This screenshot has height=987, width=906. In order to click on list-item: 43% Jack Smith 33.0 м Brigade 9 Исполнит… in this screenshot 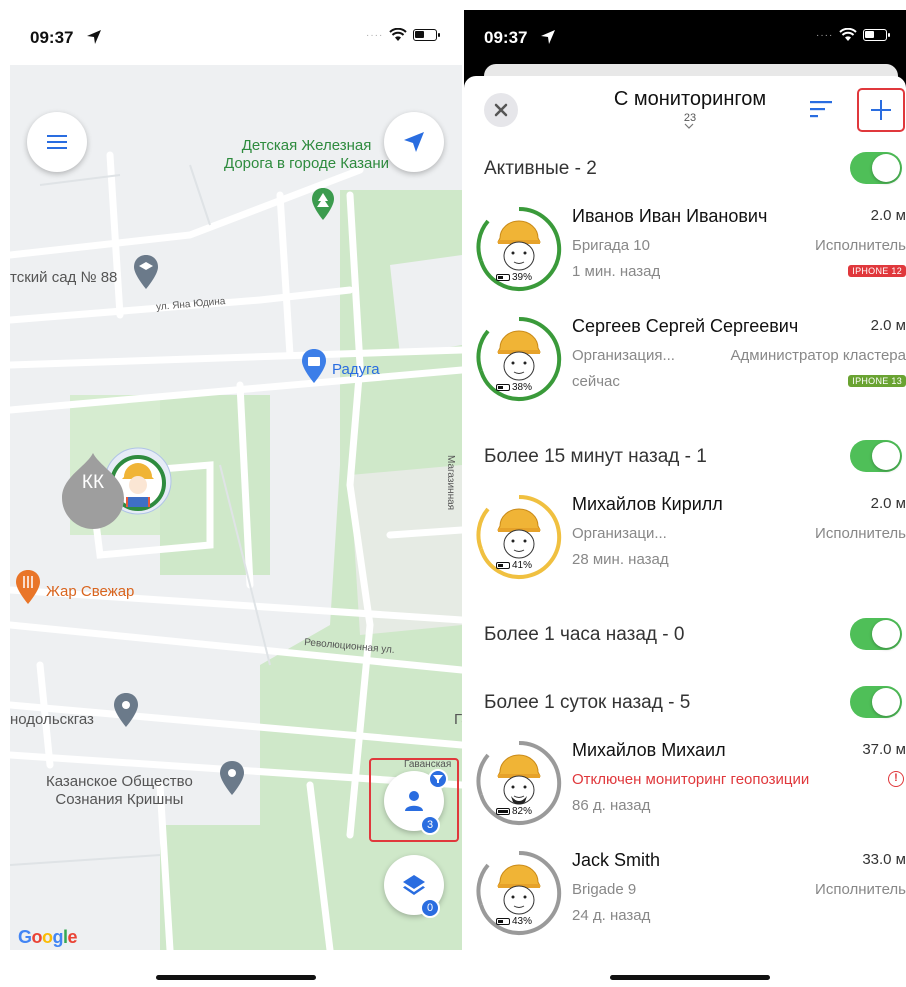, I will do `click(685, 900)`.